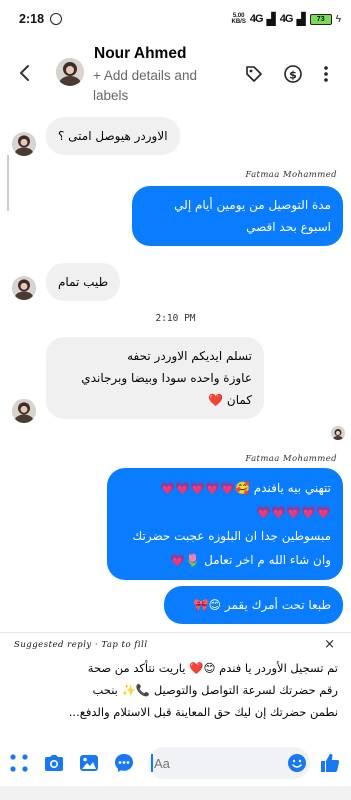 The image size is (351, 800). I want to click on dollar-icon: $, so click(293, 74).